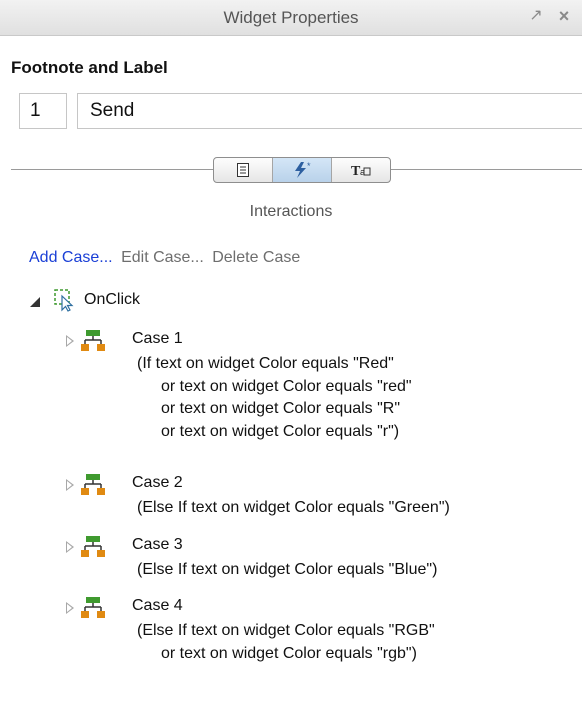 This screenshot has height=721, width=582. What do you see at coordinates (112, 300) in the screenshot?
I see `event-onclick: OnClick` at bounding box center [112, 300].